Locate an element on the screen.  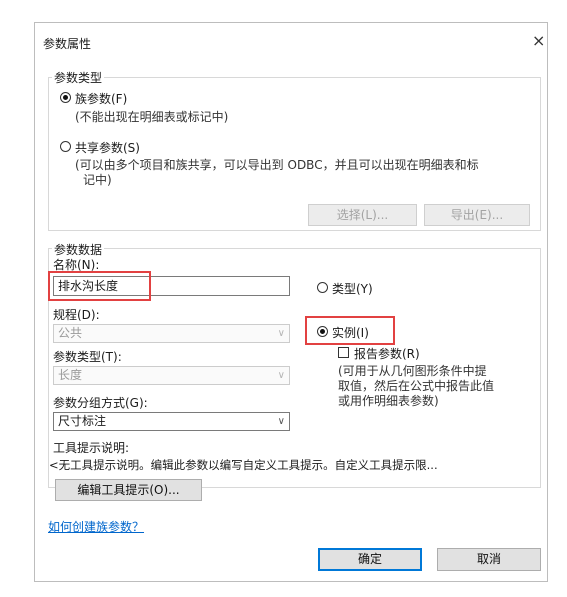
family-parameter-radio is located at coordinates (65, 97).